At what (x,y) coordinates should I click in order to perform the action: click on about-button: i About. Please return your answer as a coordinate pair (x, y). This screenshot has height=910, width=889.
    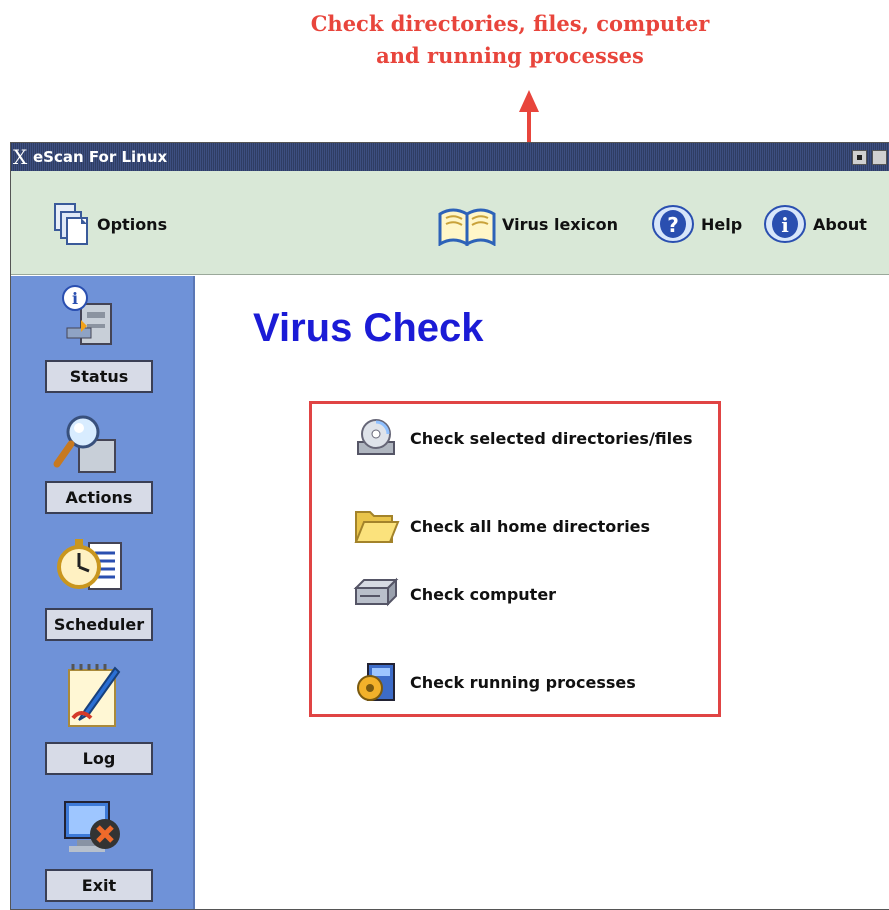
    Looking at the image, I should click on (815, 224).